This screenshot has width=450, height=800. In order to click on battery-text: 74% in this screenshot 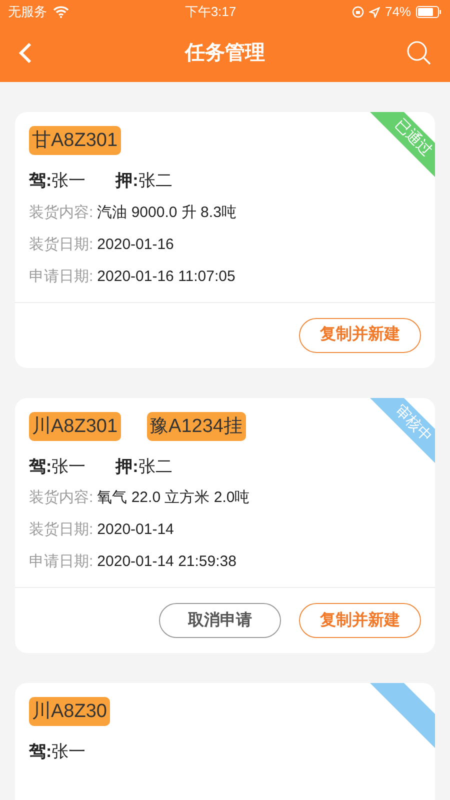, I will do `click(397, 12)`.